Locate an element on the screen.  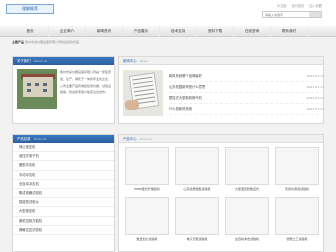
product-card: 数显加力试验机 is located at coordinates (147, 219).